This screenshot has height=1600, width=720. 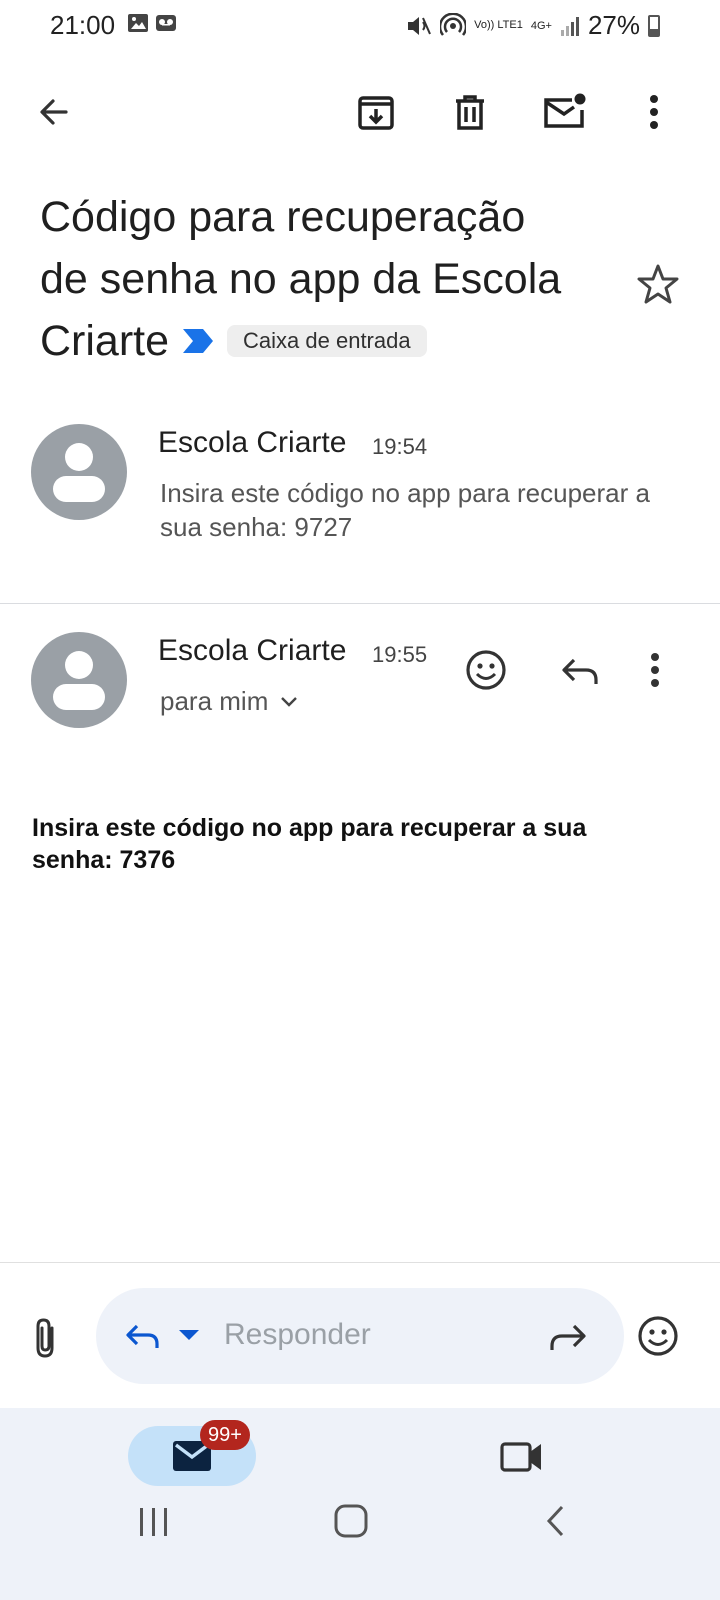 What do you see at coordinates (152, 23) in the screenshot?
I see `status-notifications` at bounding box center [152, 23].